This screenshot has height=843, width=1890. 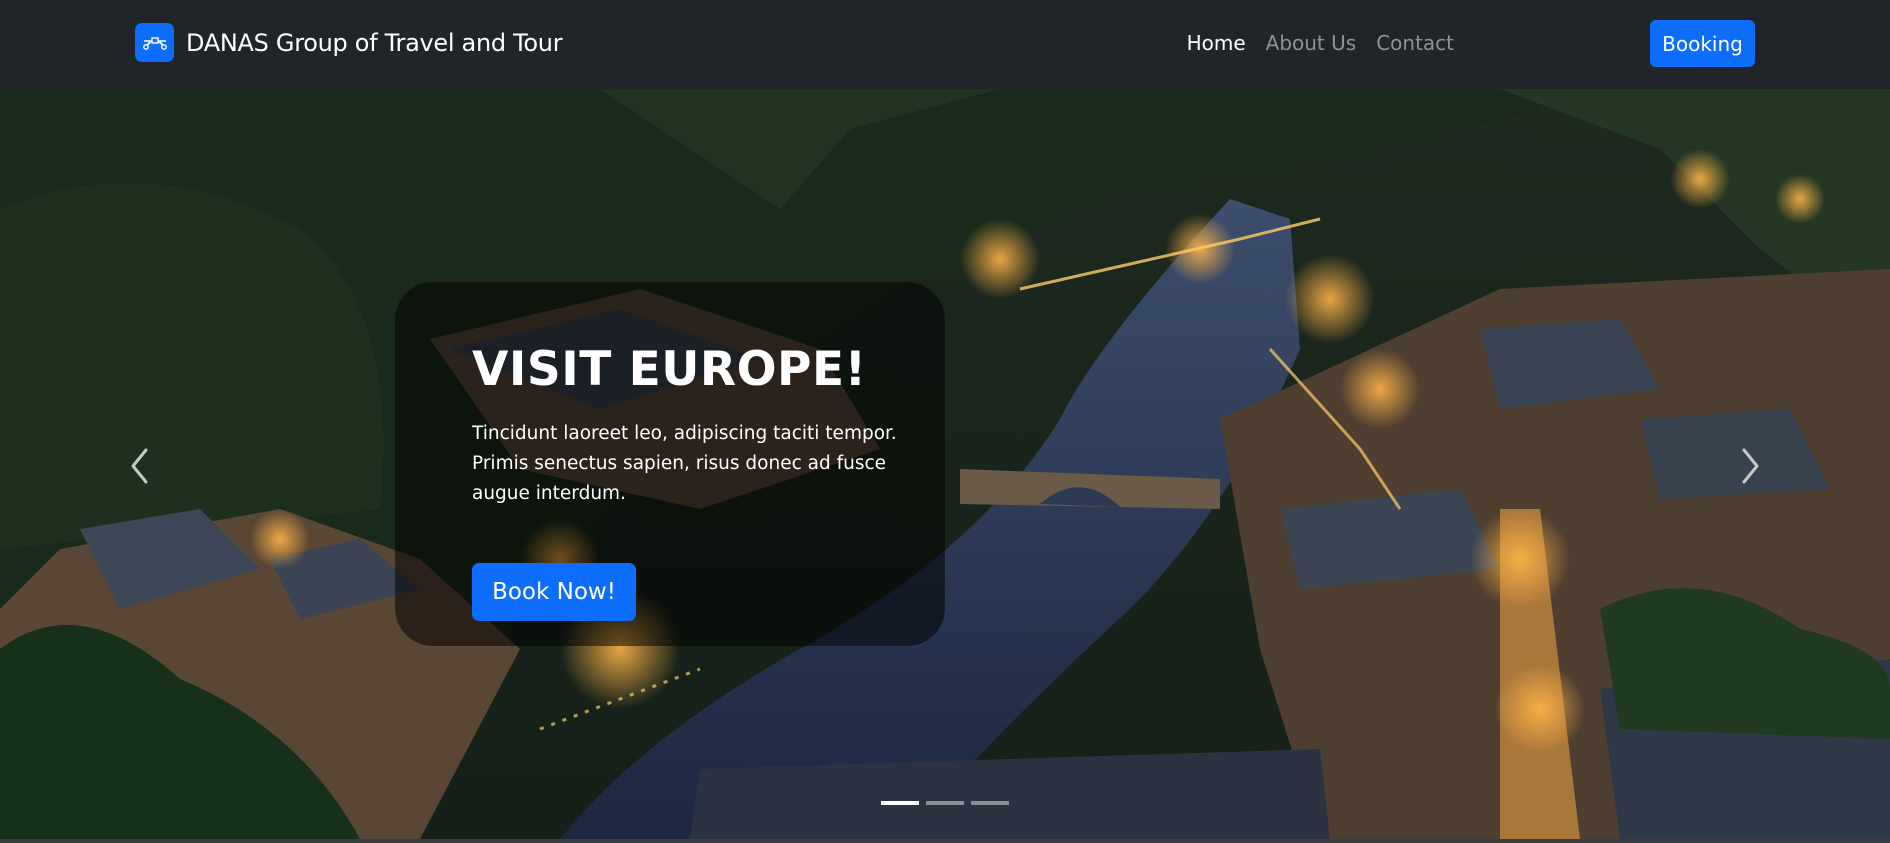 I want to click on brand: DANAS Group of Travel and Tour, so click(x=349, y=42).